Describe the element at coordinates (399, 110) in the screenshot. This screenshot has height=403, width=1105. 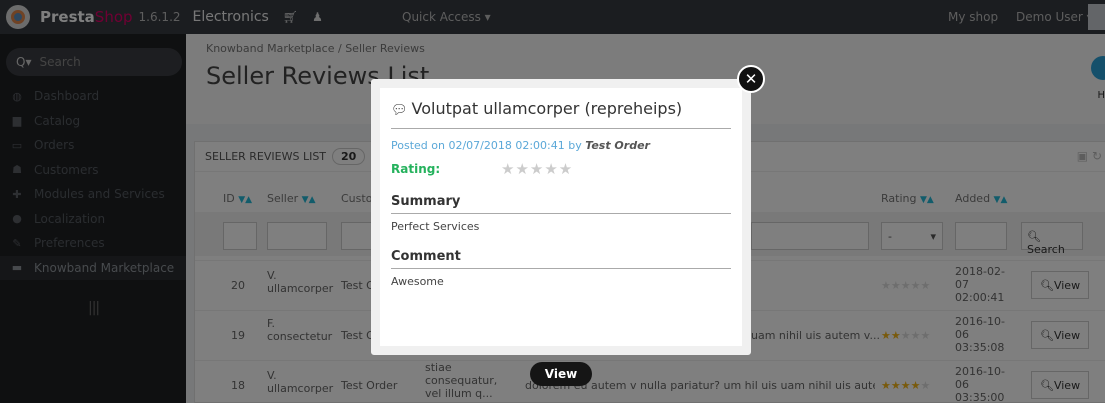
I see `comment-icon: 💬︎` at that location.